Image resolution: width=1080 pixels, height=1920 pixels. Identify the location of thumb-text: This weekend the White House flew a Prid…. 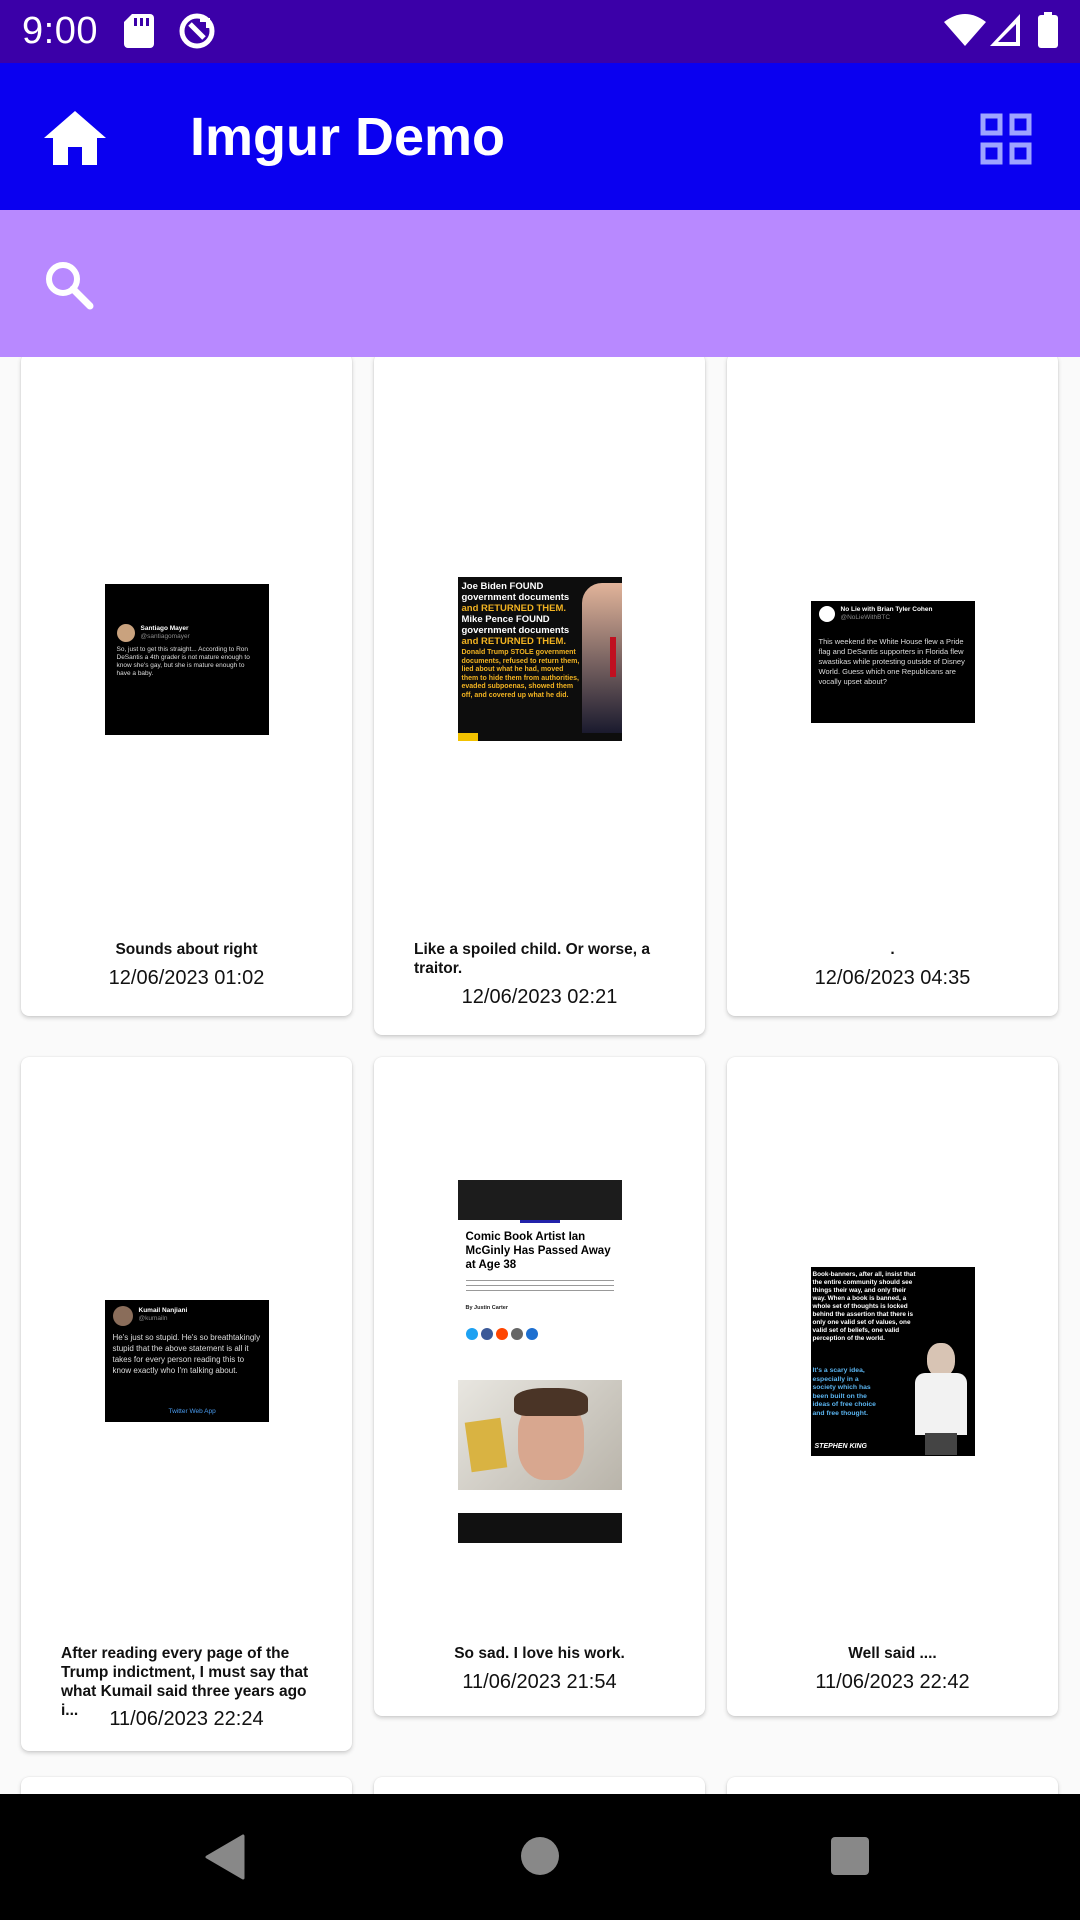
(891, 661).